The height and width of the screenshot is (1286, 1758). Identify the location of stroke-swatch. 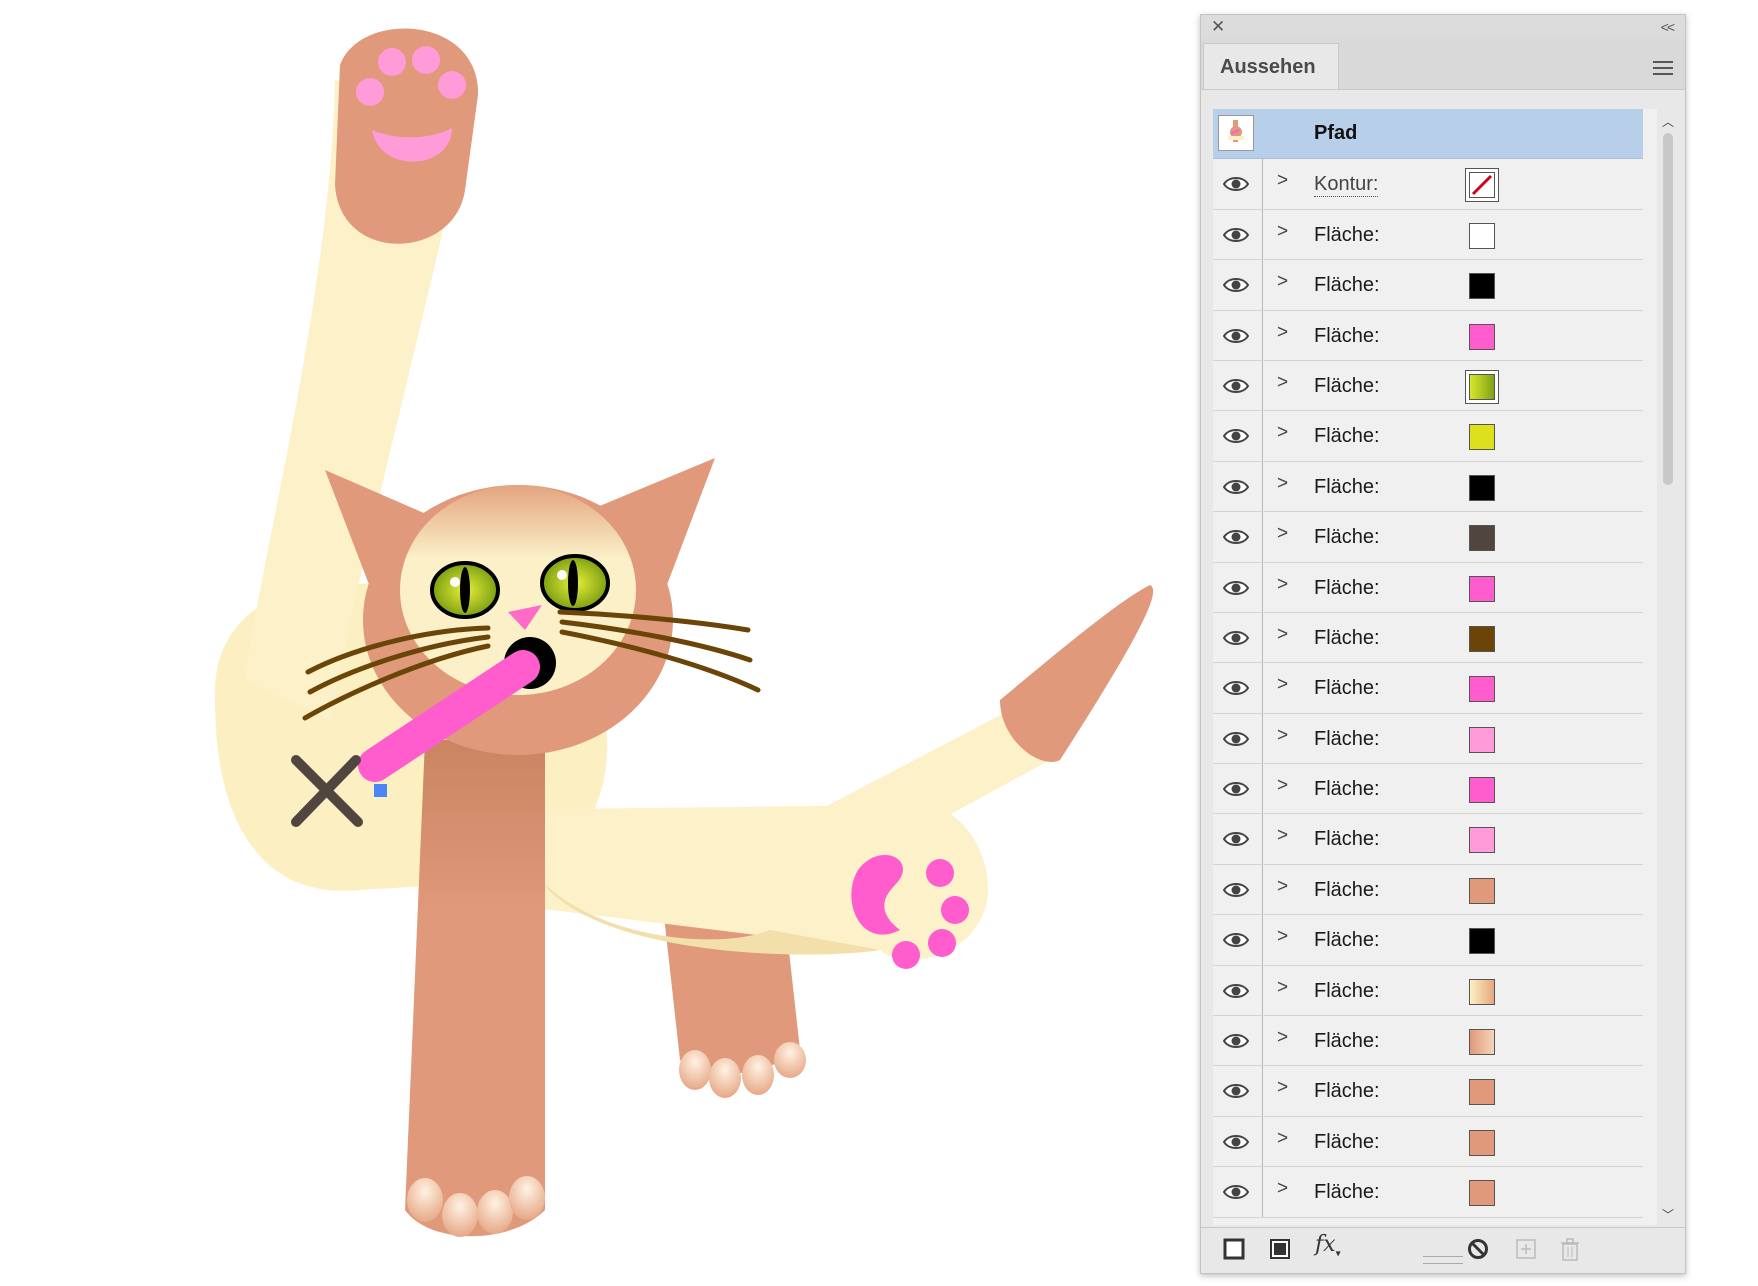
(1482, 185).